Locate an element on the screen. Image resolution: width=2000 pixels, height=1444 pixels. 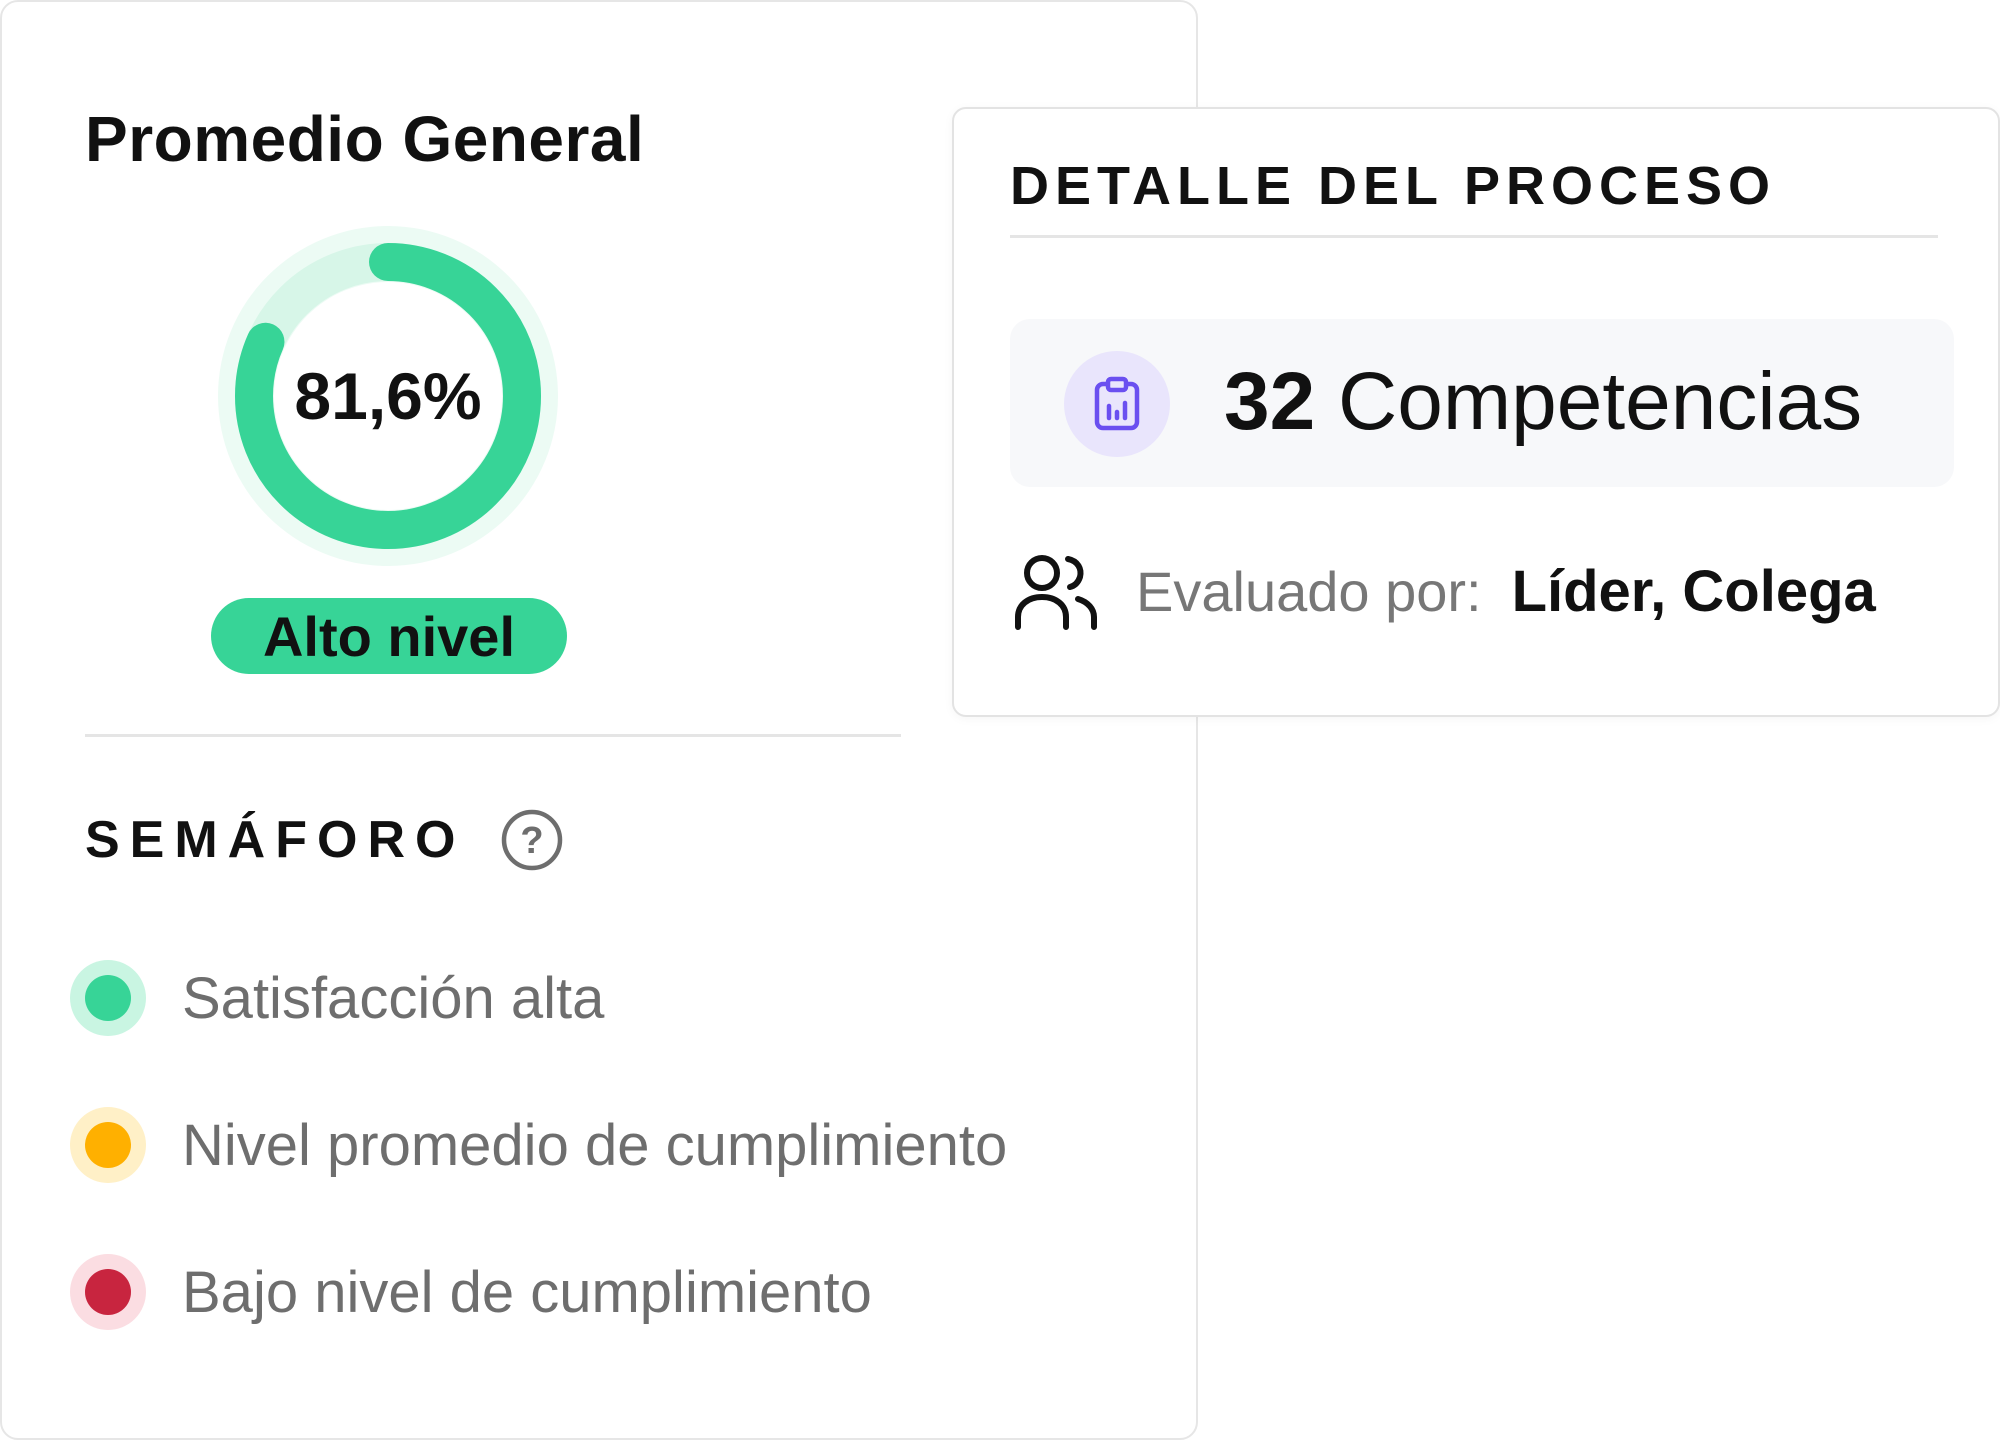
legend-dot-red is located at coordinates (108, 1292).